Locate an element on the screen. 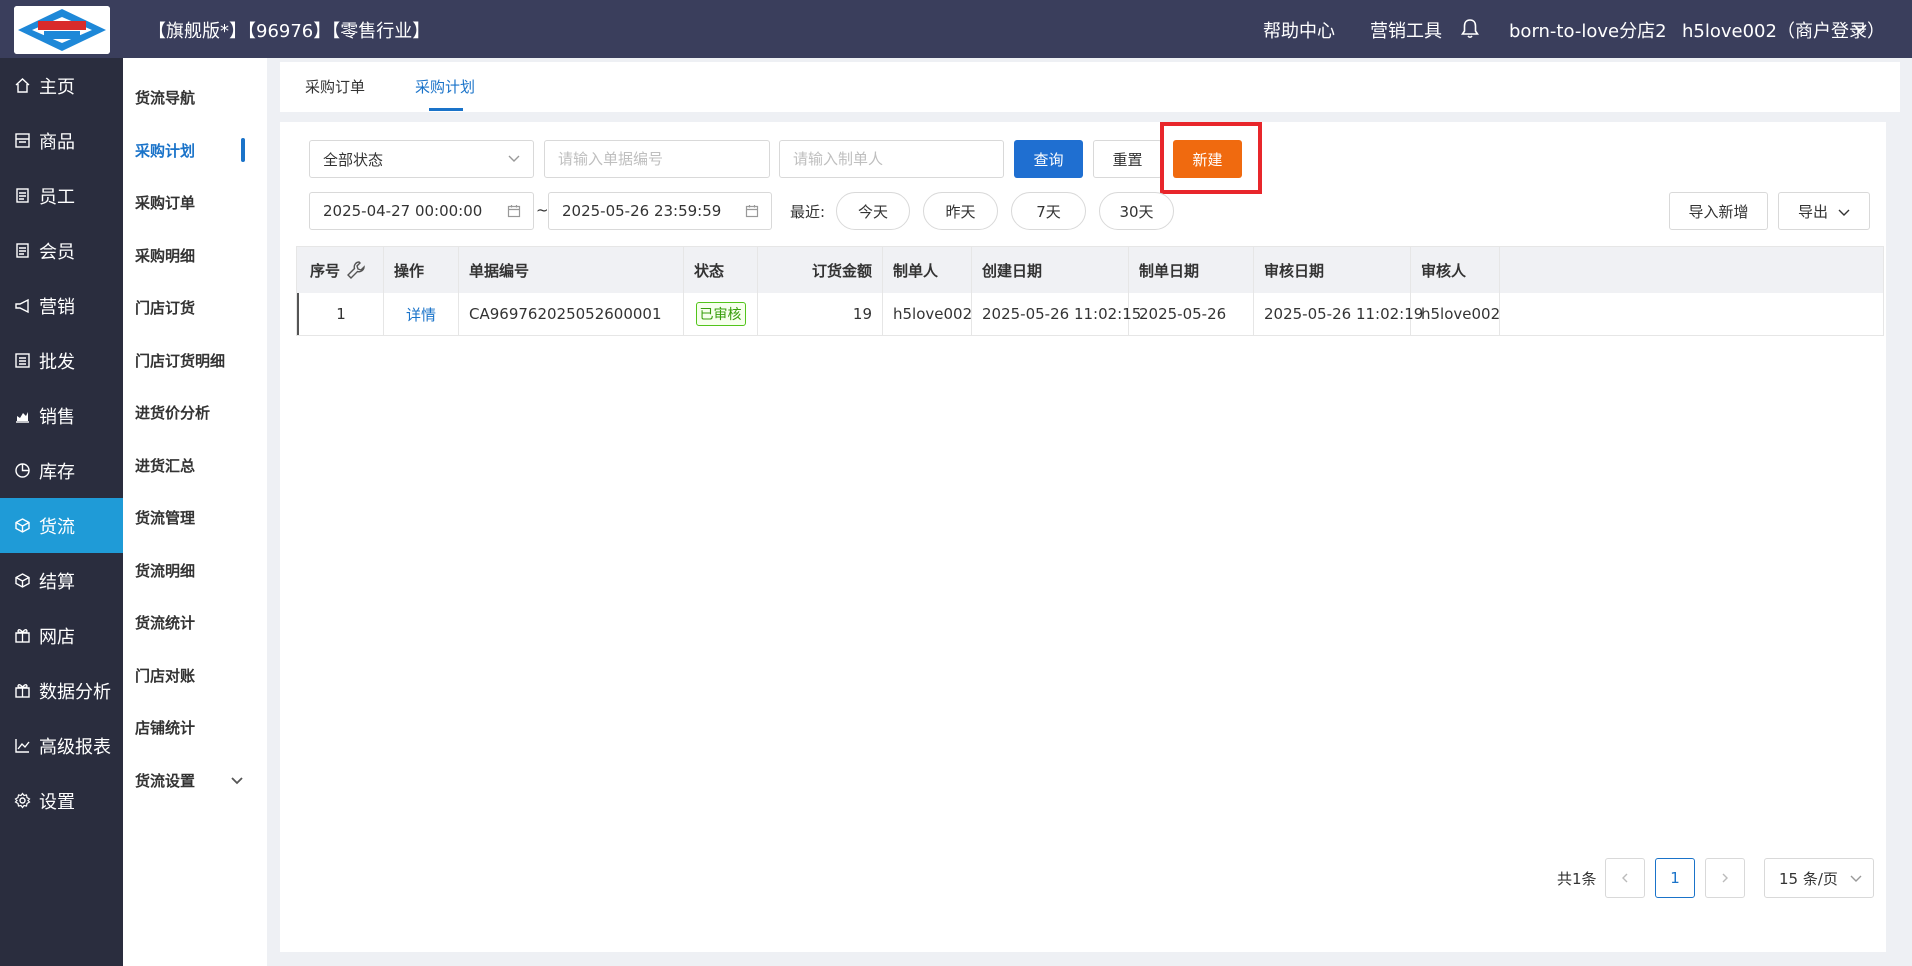 This screenshot has width=1912, height=966. nav-item-online-store: 网店 is located at coordinates (61, 635).